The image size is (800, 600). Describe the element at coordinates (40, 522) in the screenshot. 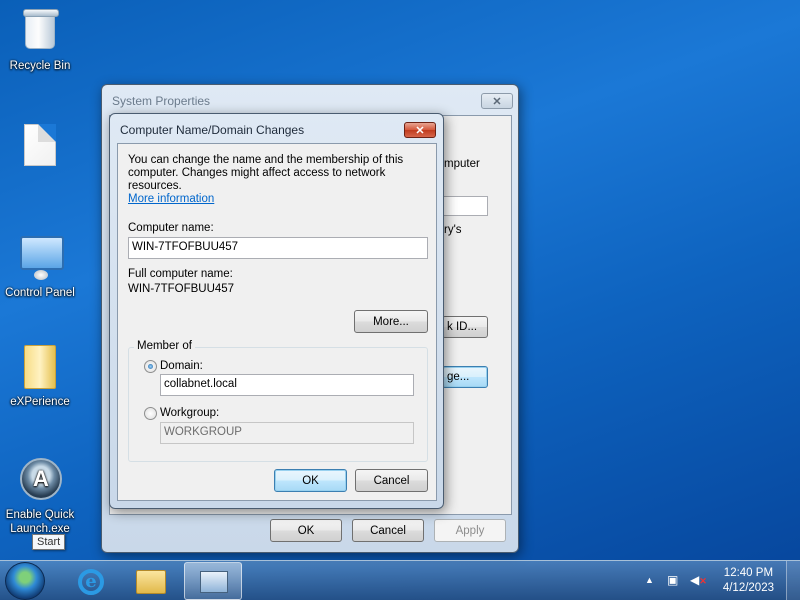

I see `desktop-icon-label: Enable Quick Launch.exe` at that location.